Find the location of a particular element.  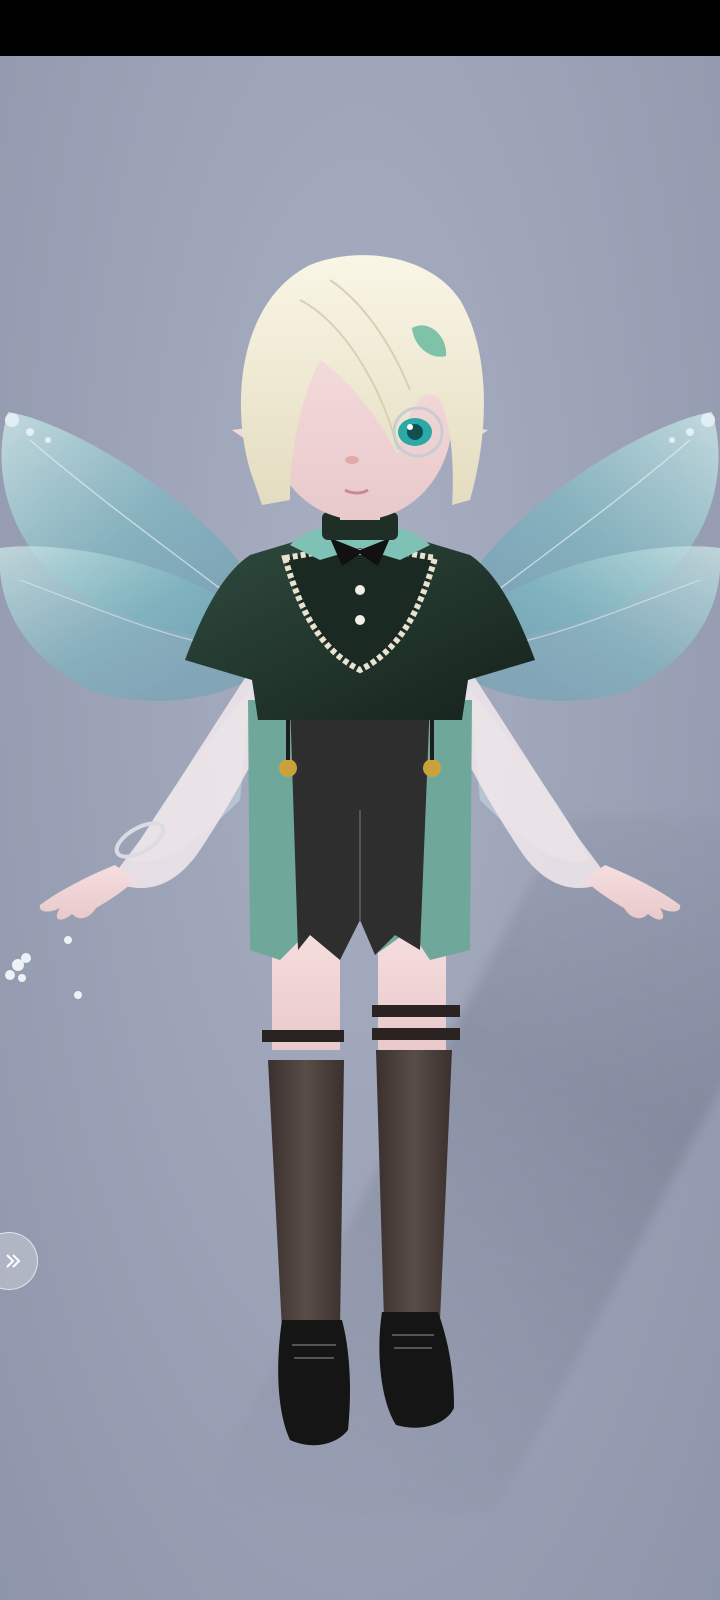

top is located at coordinates (360, 616).